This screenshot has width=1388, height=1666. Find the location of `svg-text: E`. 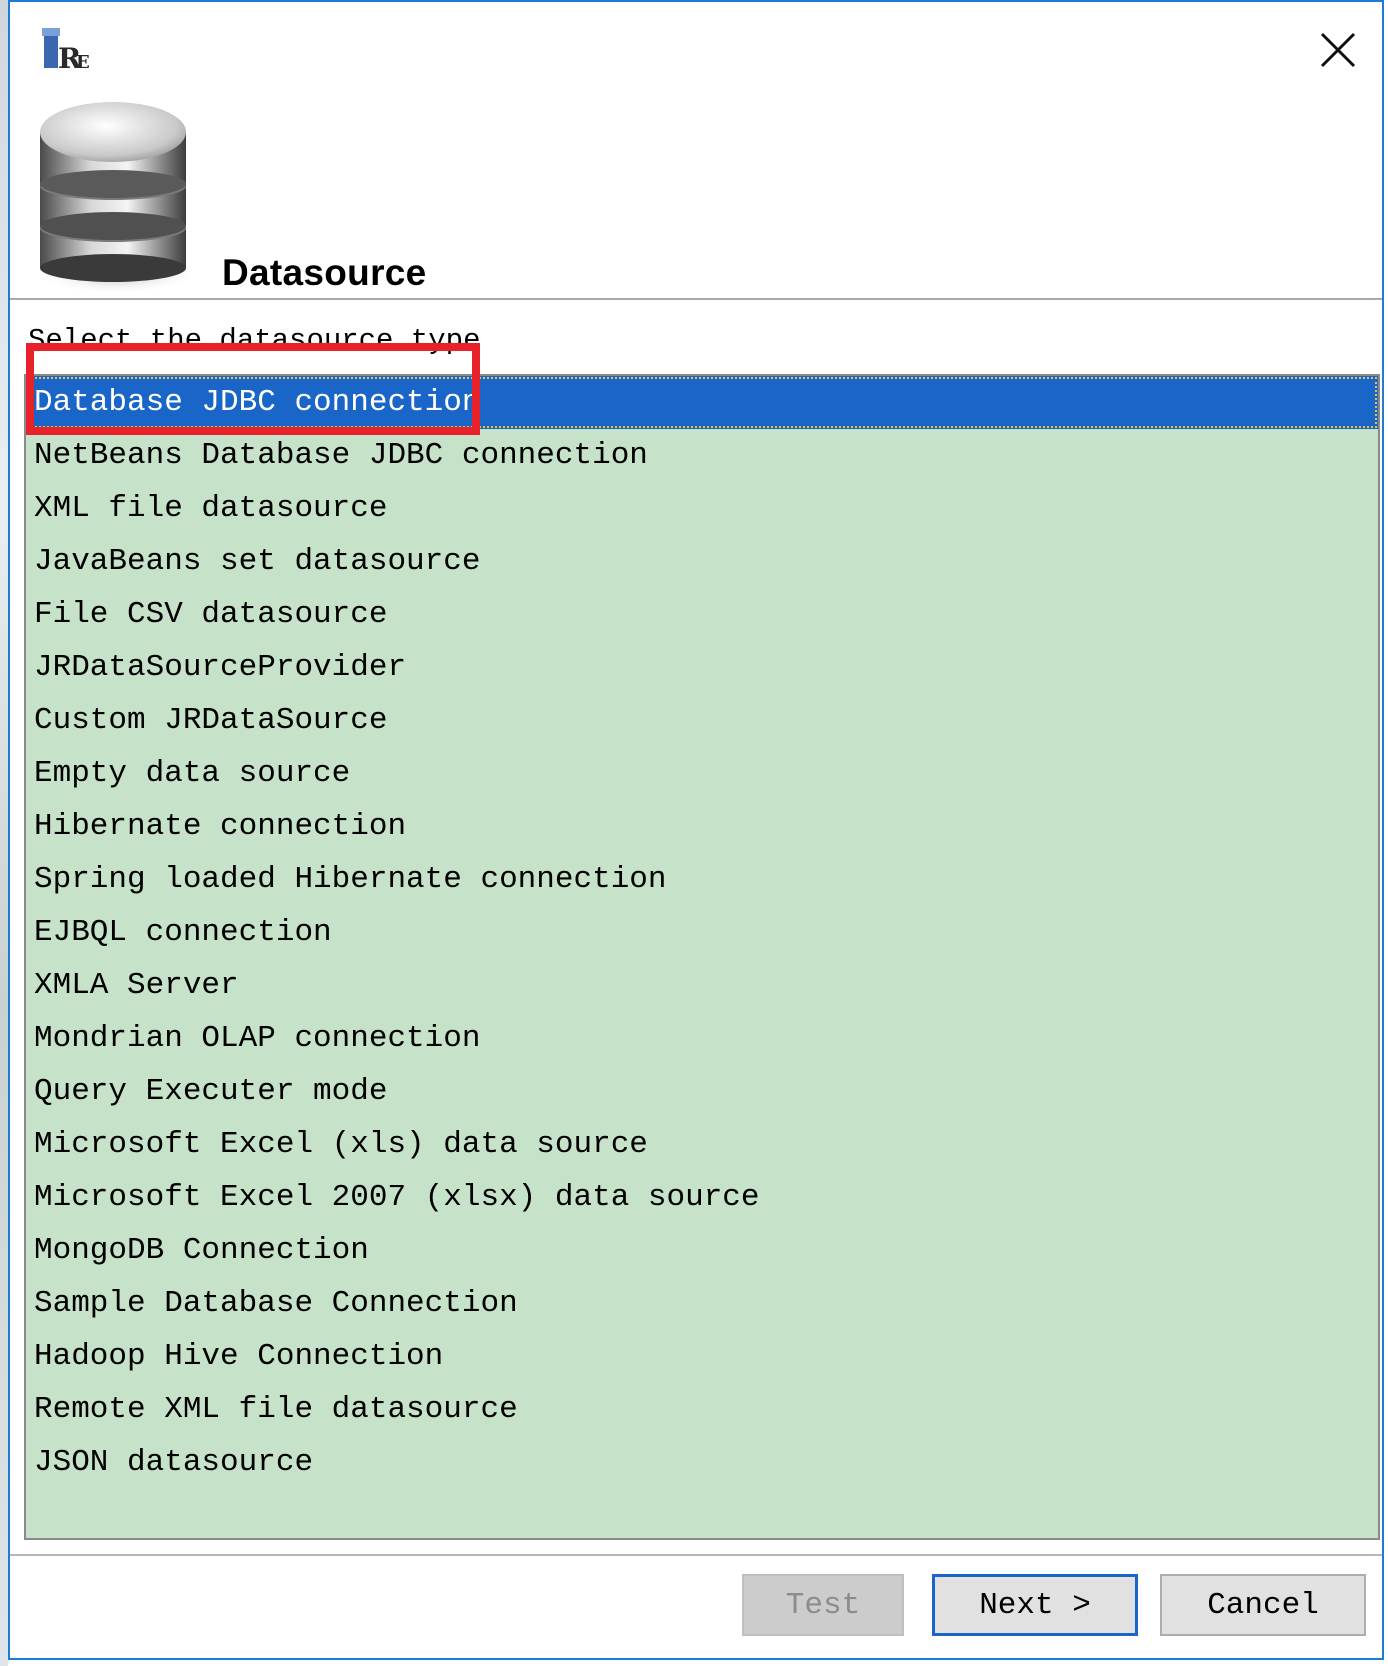

svg-text: E is located at coordinates (83, 62).